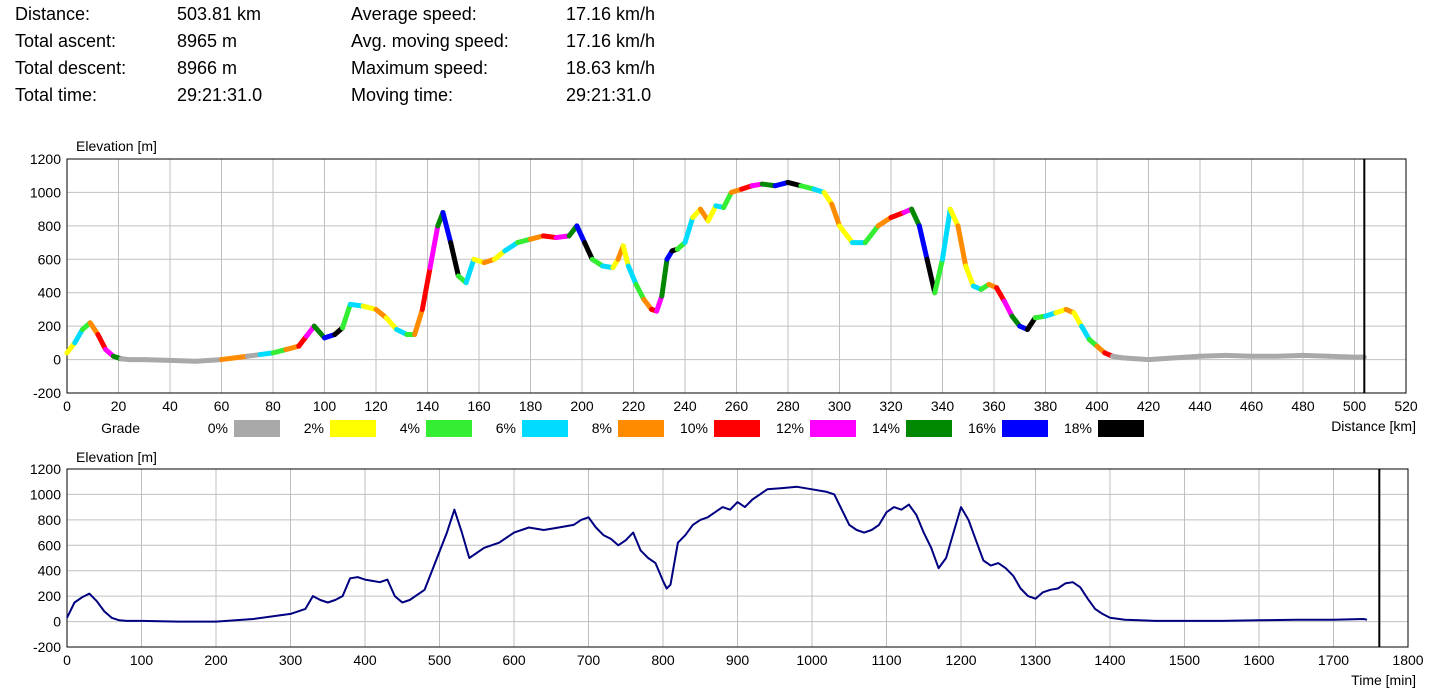  I want to click on time-chart-y-tick-label: -200, so click(47, 647).